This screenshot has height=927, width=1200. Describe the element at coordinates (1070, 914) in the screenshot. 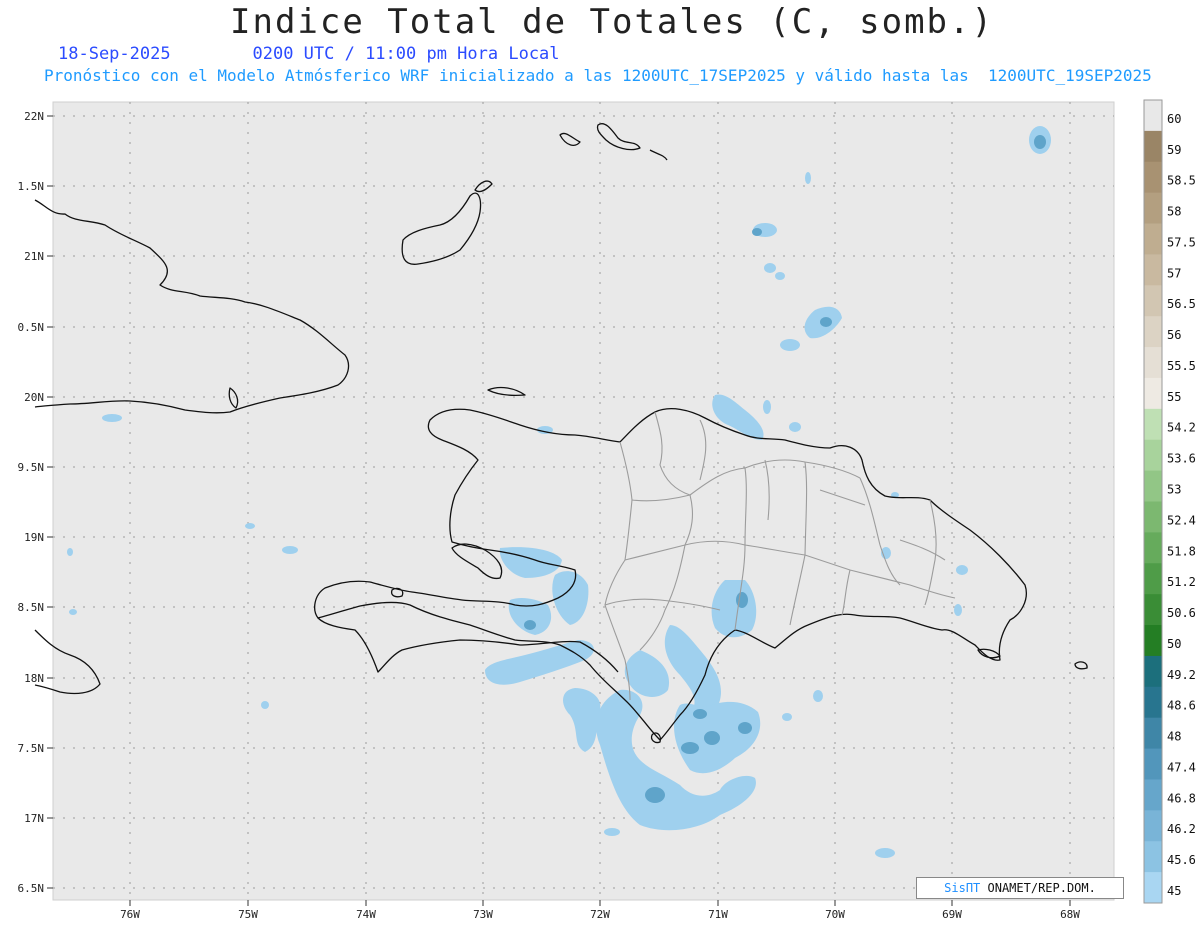

I see `lon-label: 68W` at that location.